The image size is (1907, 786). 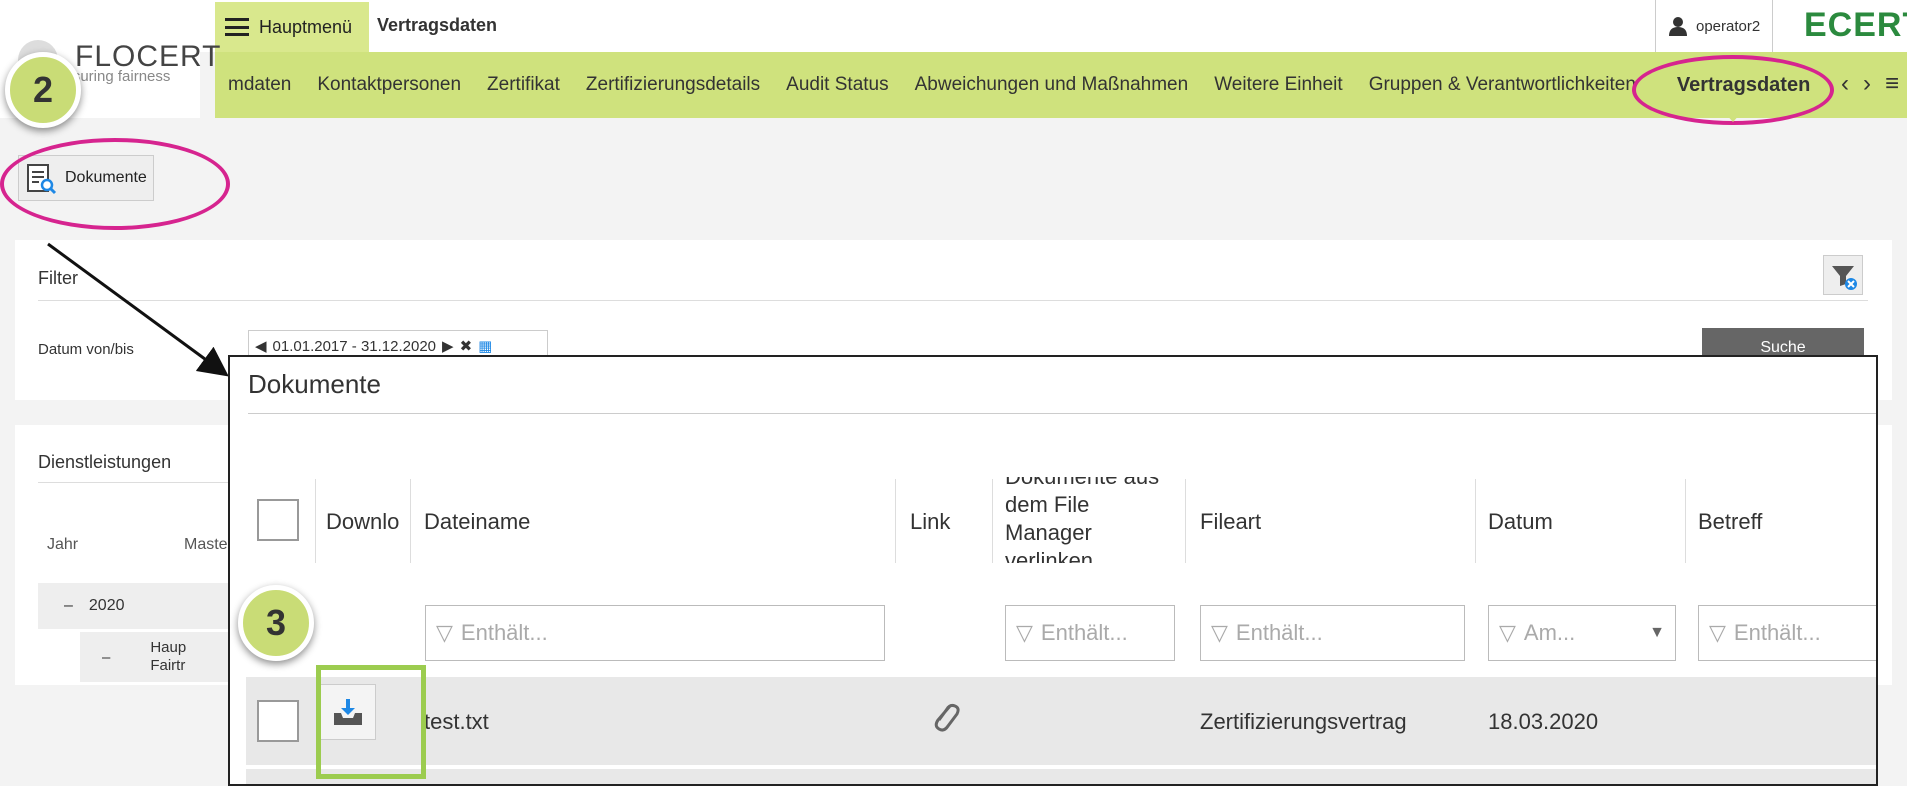 I want to click on column-header-date: Datum, so click(x=1520, y=522).